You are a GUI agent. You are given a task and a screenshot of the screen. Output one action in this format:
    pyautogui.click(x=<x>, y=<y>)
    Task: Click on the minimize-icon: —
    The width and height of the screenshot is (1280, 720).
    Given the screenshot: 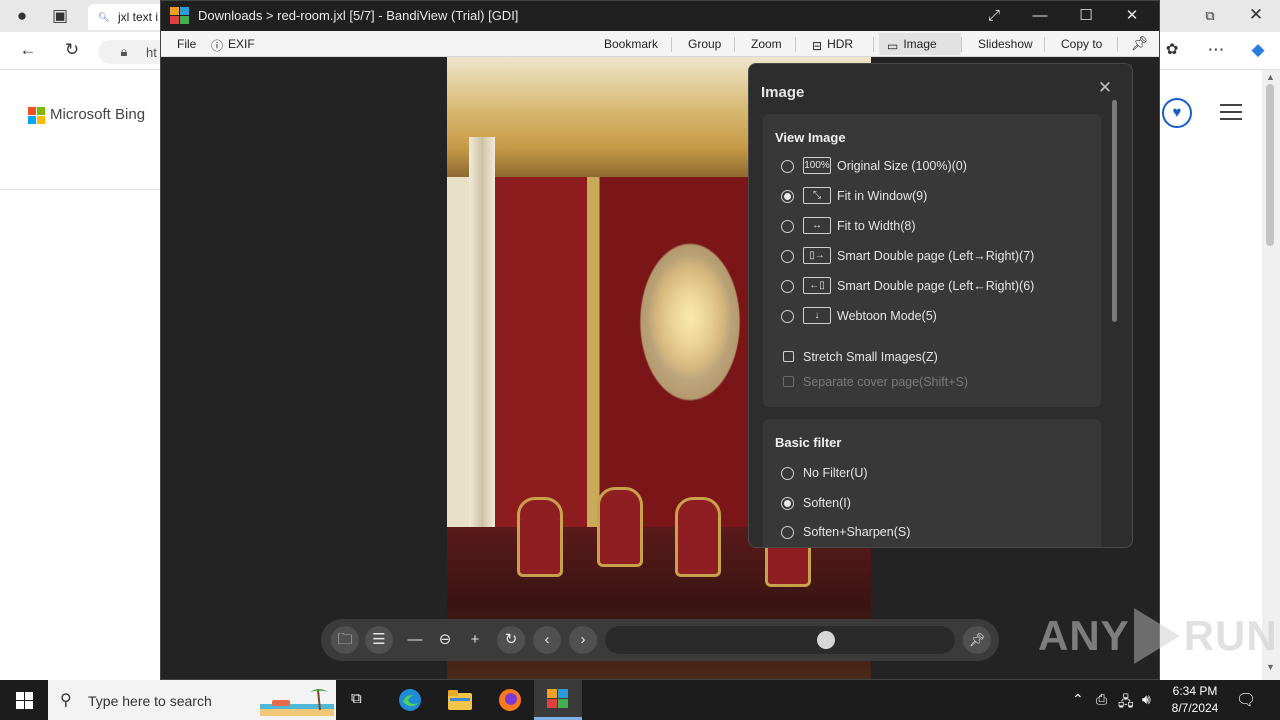 What is the action you would take?
    pyautogui.click(x=1040, y=16)
    